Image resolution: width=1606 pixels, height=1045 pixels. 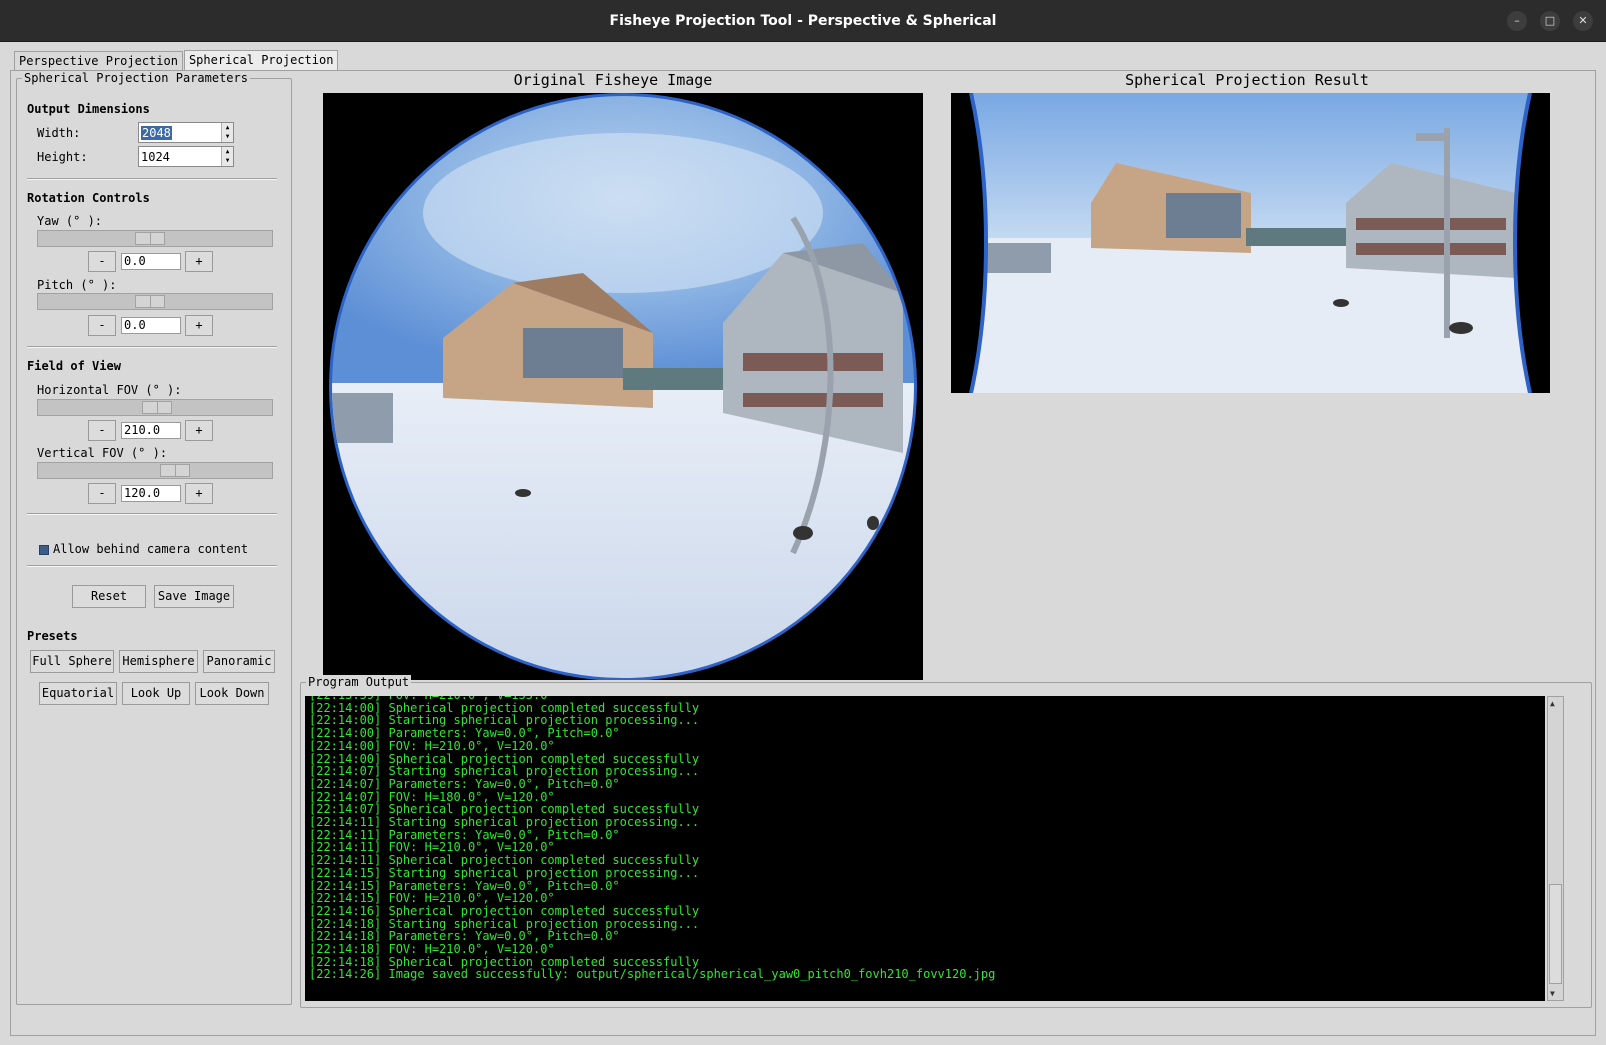 What do you see at coordinates (59, 133) in the screenshot?
I see `width-label: Width:` at bounding box center [59, 133].